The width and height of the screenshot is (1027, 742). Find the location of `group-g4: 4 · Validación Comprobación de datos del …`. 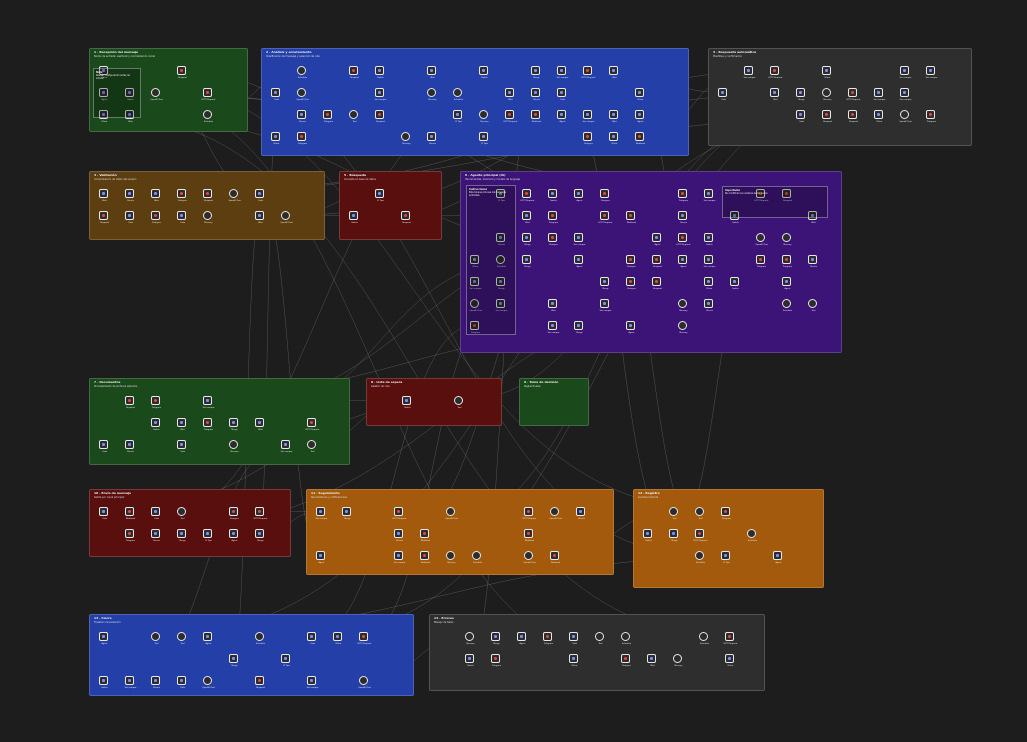

group-g4: 4 · Validación Comprobación de datos del … is located at coordinates (207, 205).